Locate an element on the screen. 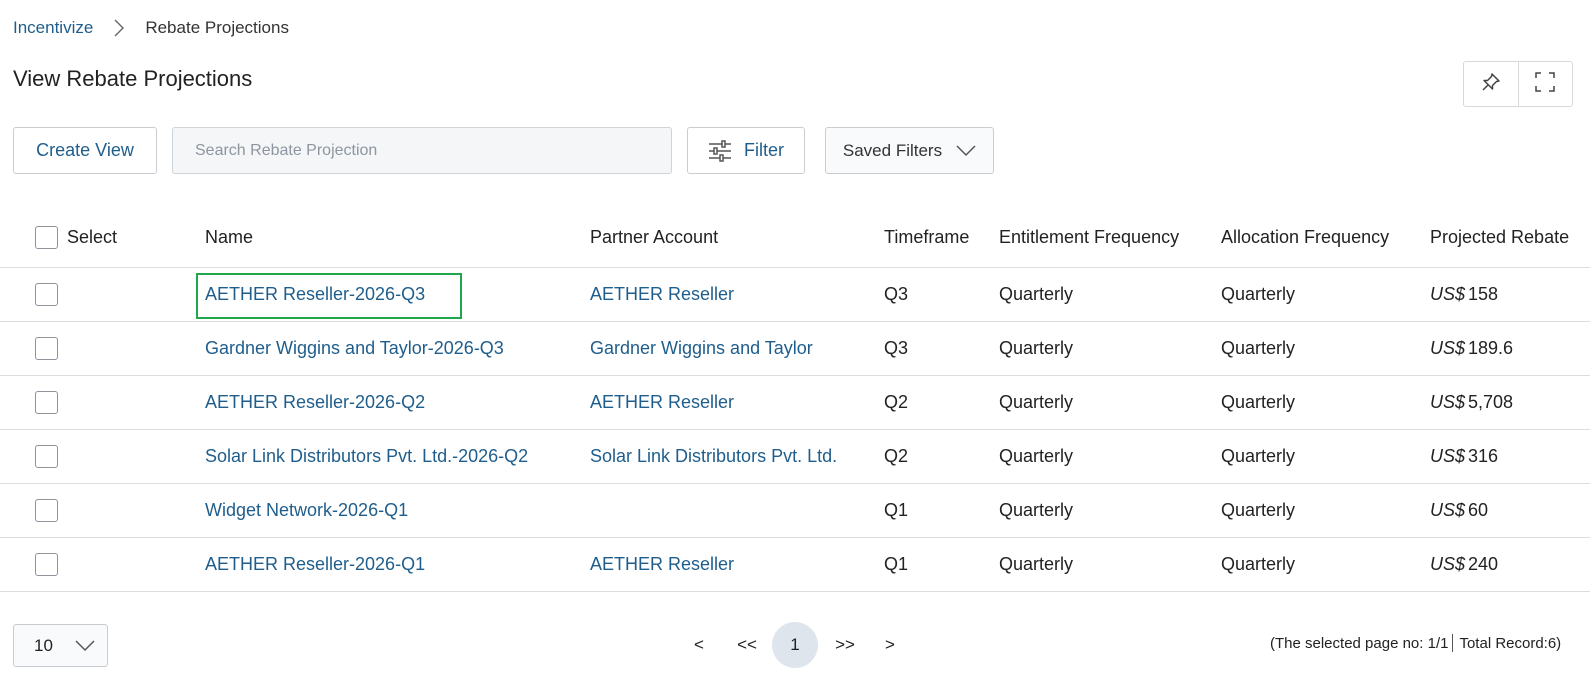 This screenshot has height=690, width=1590. projected-rebate-cell: US$ 5,708 is located at coordinates (1471, 402).